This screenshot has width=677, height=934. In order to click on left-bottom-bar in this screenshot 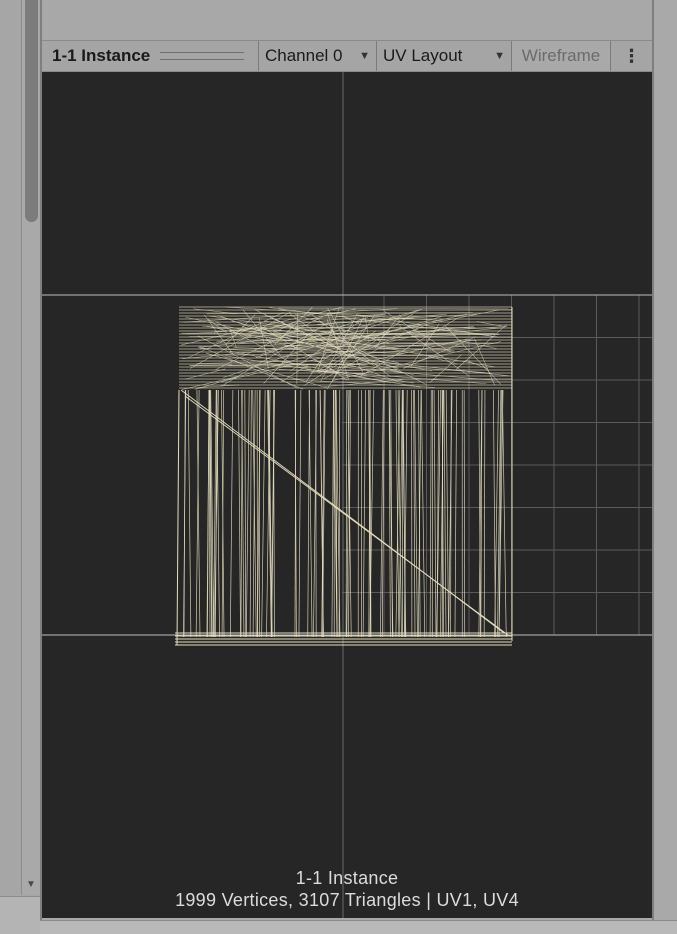, I will do `click(20, 915)`.